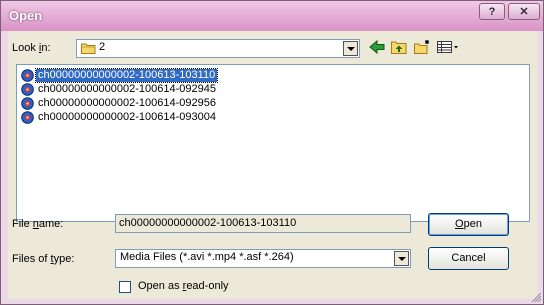 The image size is (544, 305). What do you see at coordinates (183, 286) in the screenshot?
I see `read-only-label: Open as read-only` at bounding box center [183, 286].